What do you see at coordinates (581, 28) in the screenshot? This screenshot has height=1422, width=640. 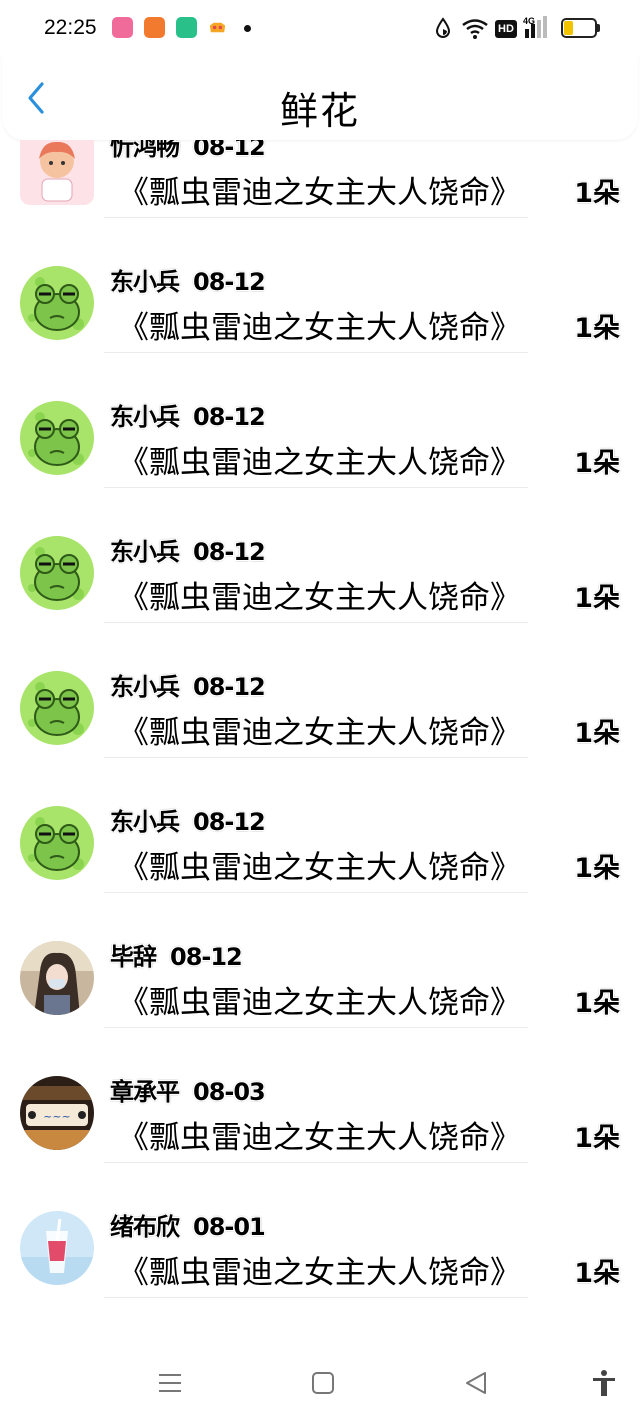 I see `battery-icon` at bounding box center [581, 28].